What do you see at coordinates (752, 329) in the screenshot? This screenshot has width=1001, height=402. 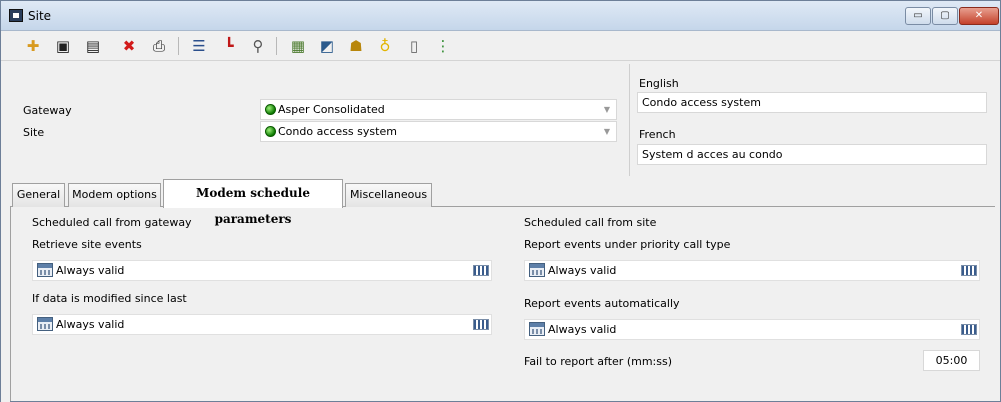 I see `report-auto-schedule: Always valid` at bounding box center [752, 329].